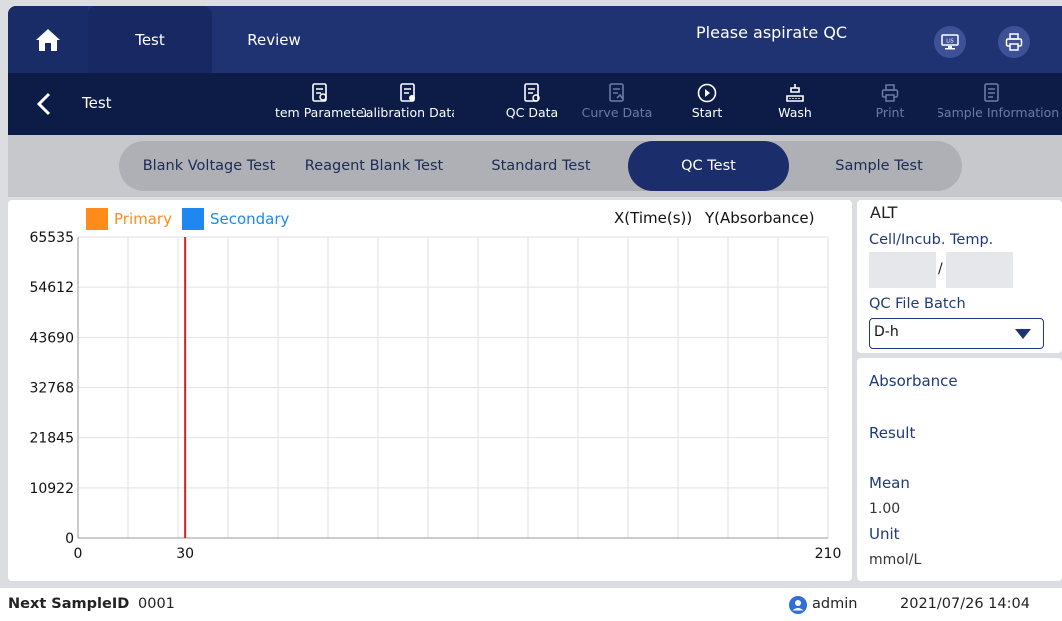 Image resolution: width=1062 pixels, height=621 pixels. I want to click on tab-blank-voltage-test: Blank Voltage Test, so click(209, 166).